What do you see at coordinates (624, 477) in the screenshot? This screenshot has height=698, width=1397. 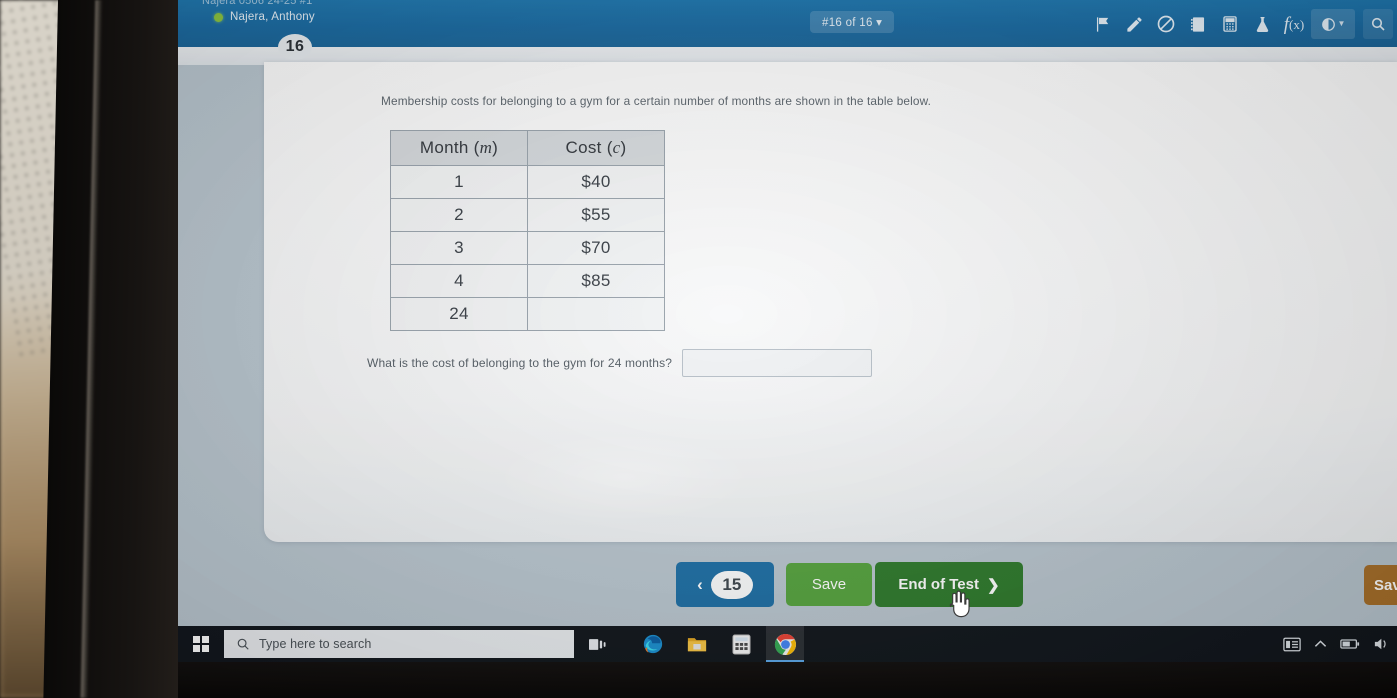 I see `screen-glare` at bounding box center [624, 477].